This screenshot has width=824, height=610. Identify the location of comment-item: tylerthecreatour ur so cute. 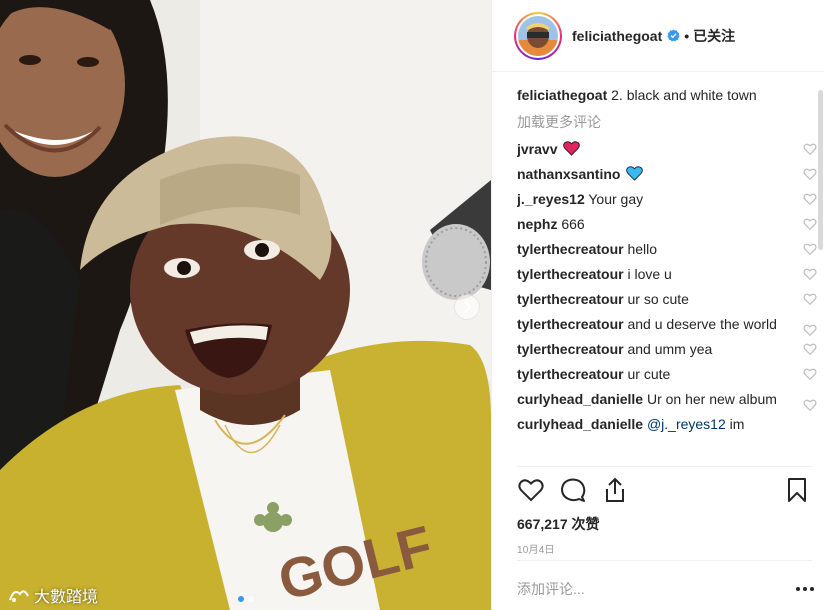
(667, 299).